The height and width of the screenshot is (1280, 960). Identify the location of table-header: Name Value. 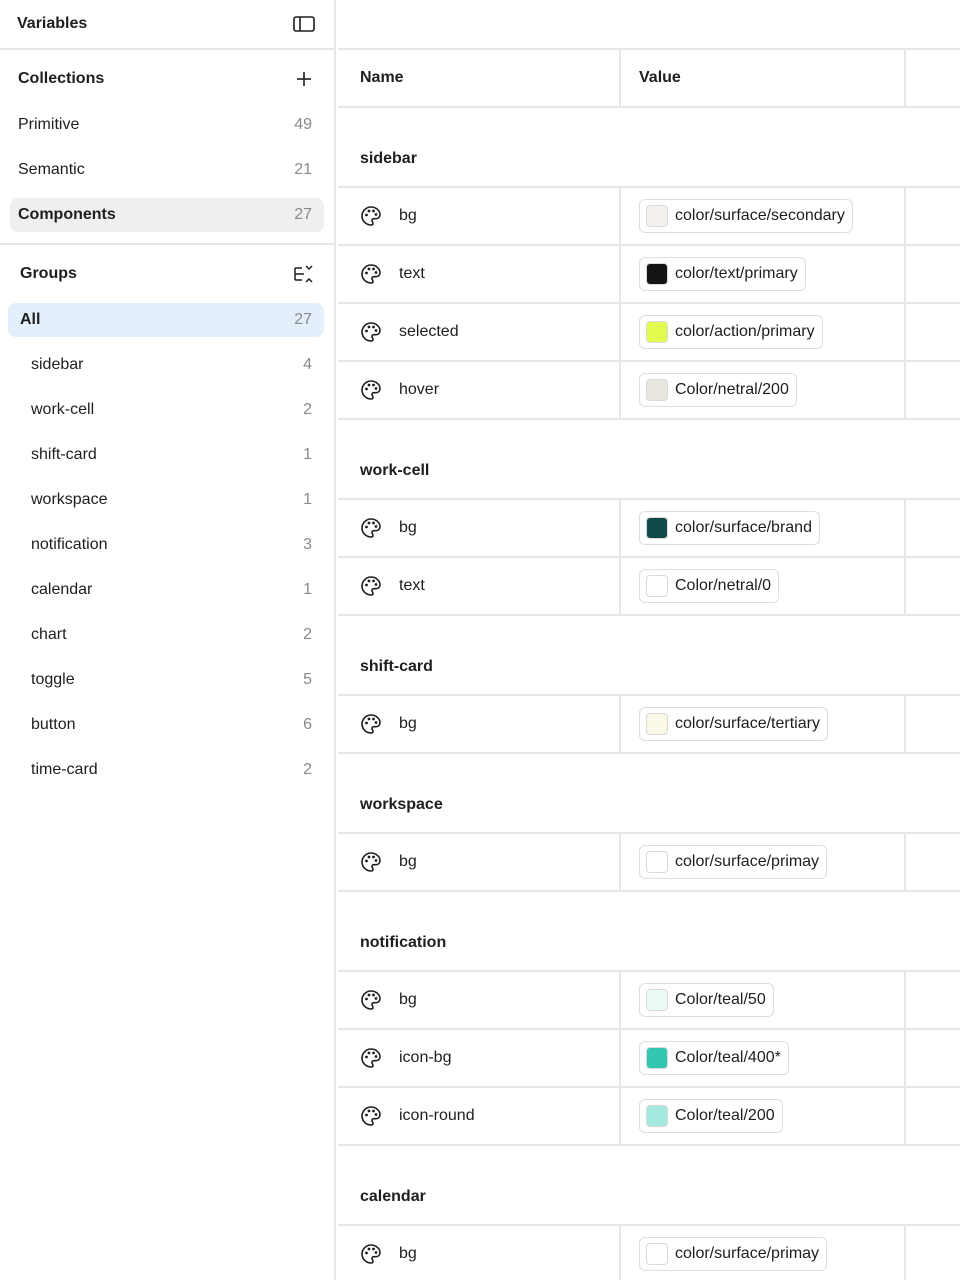
(649, 79).